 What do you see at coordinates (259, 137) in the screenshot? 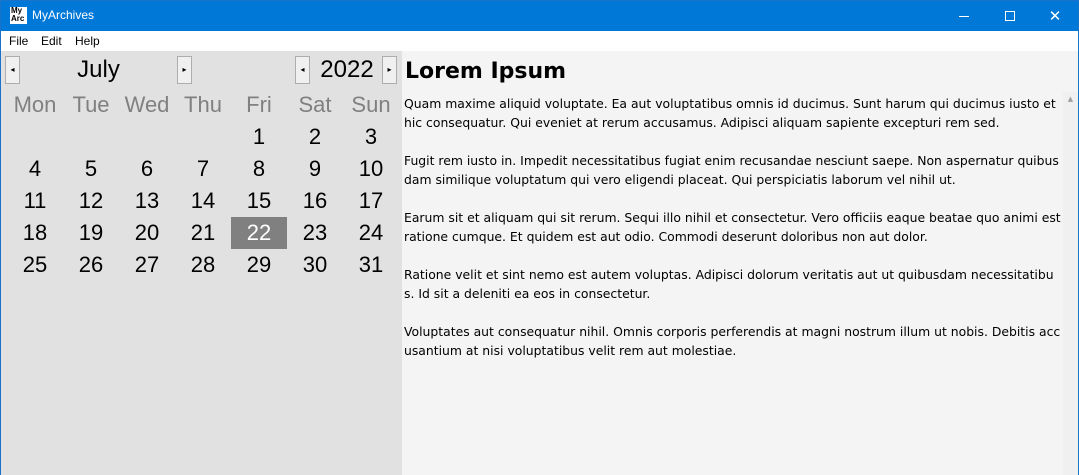
I see `day-cell: 1` at bounding box center [259, 137].